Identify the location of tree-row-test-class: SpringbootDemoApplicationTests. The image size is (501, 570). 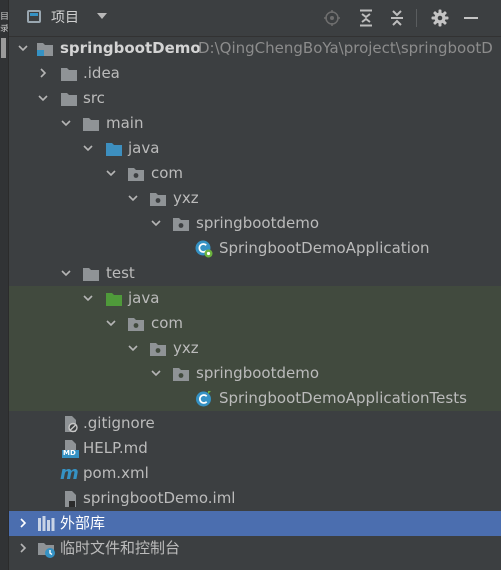
(255, 398).